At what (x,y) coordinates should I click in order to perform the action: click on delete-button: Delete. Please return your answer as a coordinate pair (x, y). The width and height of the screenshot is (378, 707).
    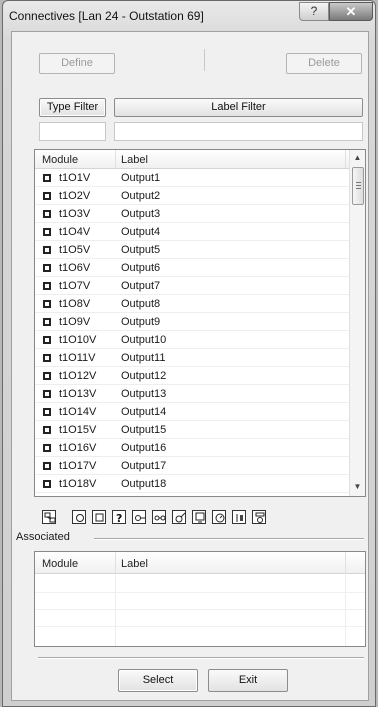
    Looking at the image, I should click on (324, 63).